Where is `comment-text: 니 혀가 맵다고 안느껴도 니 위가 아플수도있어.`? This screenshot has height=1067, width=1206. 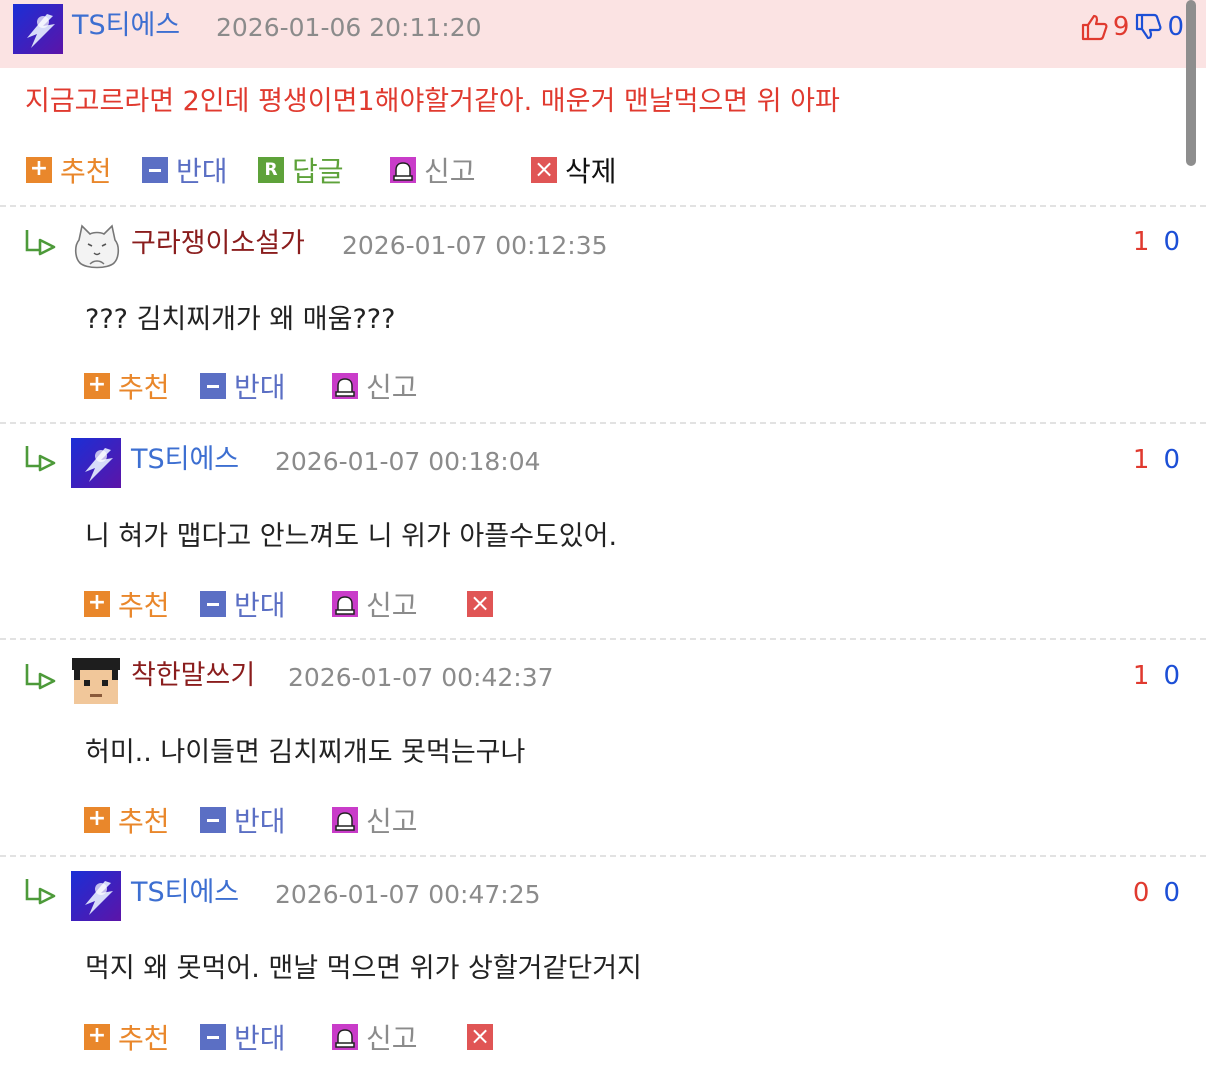
comment-text: 니 혀가 맵다고 안느껴도 니 위가 아플수도있어. is located at coordinates (351, 536).